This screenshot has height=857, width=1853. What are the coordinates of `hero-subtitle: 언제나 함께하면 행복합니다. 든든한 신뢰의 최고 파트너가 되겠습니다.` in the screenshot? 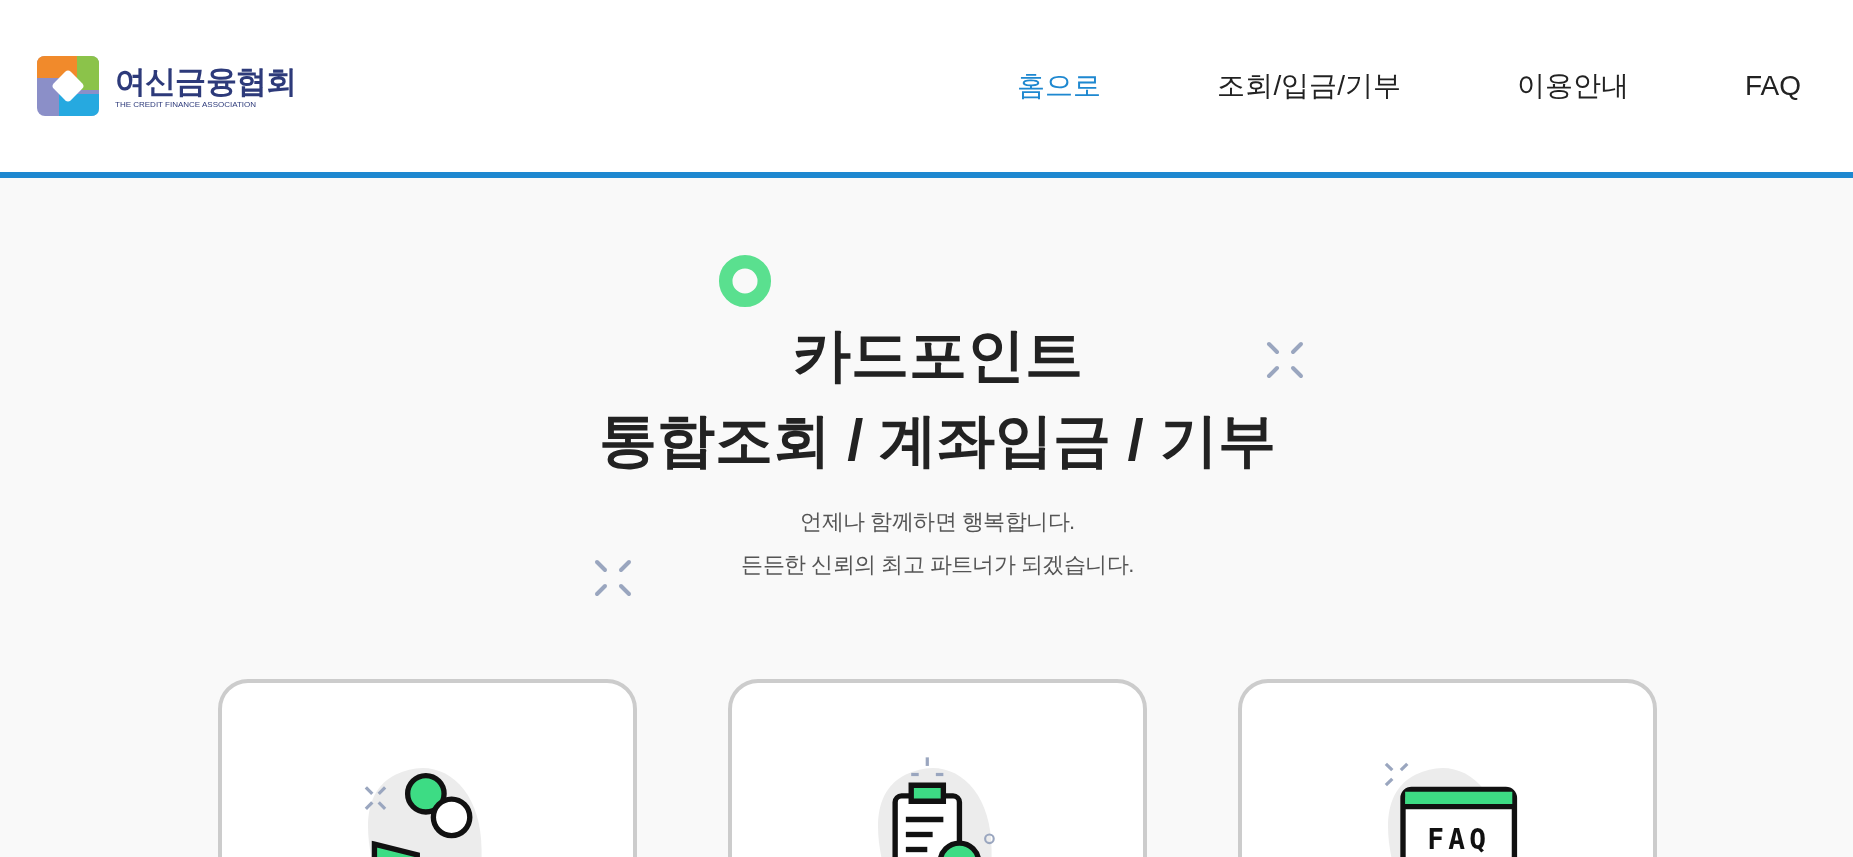 It's located at (937, 543).